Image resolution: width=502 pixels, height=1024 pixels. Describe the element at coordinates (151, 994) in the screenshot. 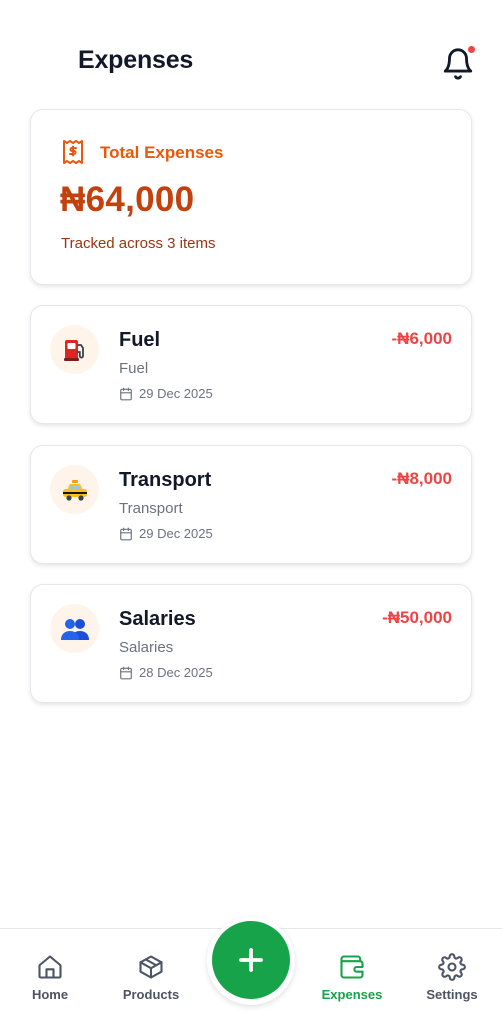

I see `nav-label: Products` at that location.